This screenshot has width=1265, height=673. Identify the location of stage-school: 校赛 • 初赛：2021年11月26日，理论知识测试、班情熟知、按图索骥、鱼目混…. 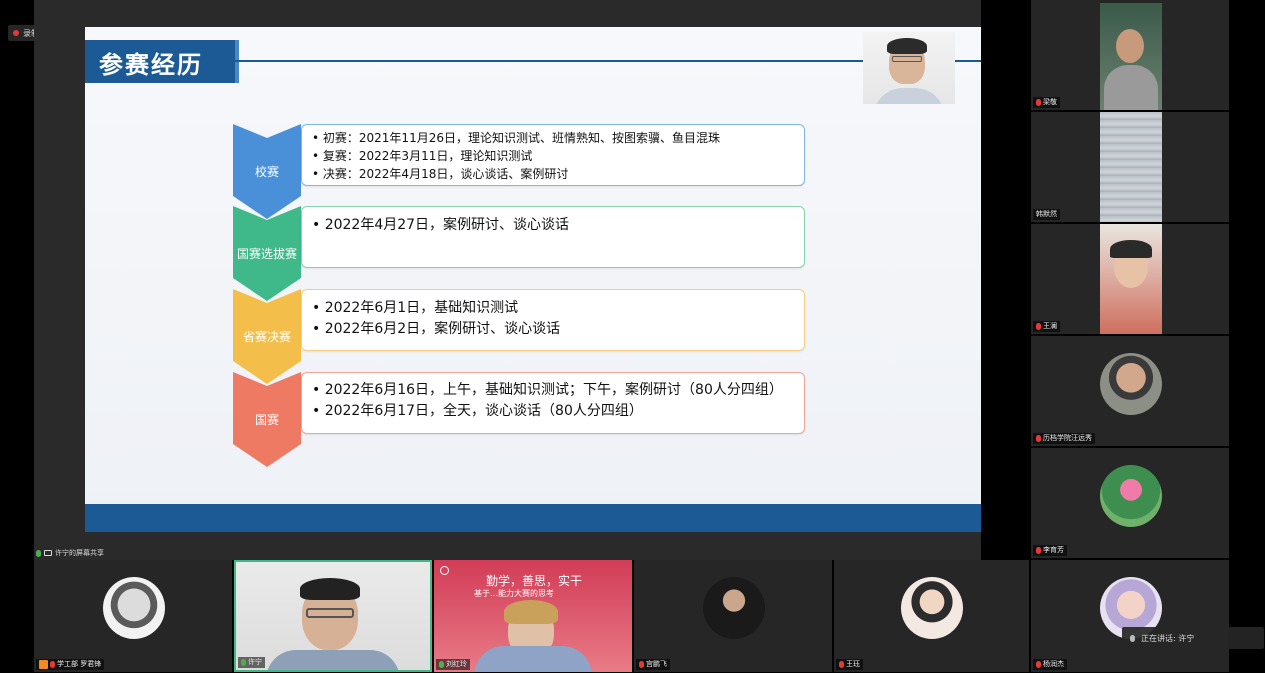
(450, 171).